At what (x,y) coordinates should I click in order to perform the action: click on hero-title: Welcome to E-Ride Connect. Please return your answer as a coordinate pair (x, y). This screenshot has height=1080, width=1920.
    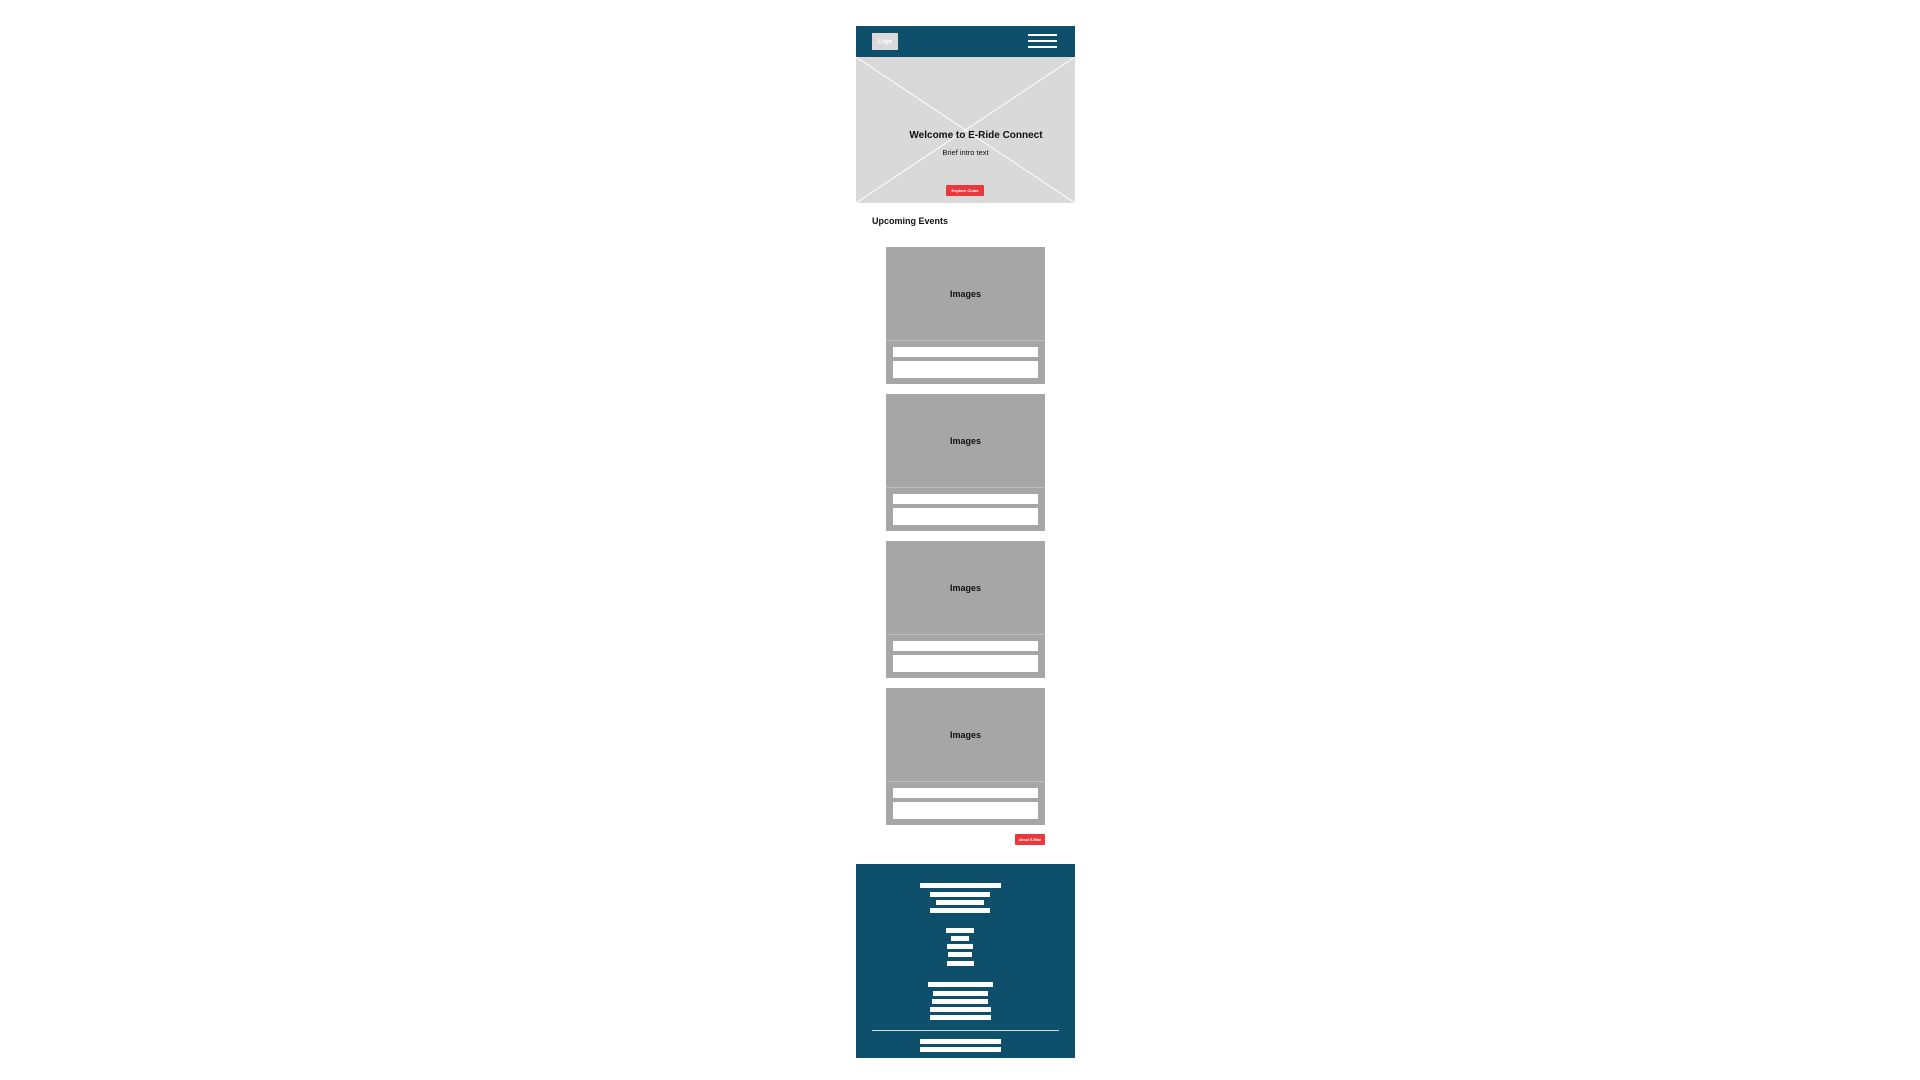
    Looking at the image, I should click on (976, 135).